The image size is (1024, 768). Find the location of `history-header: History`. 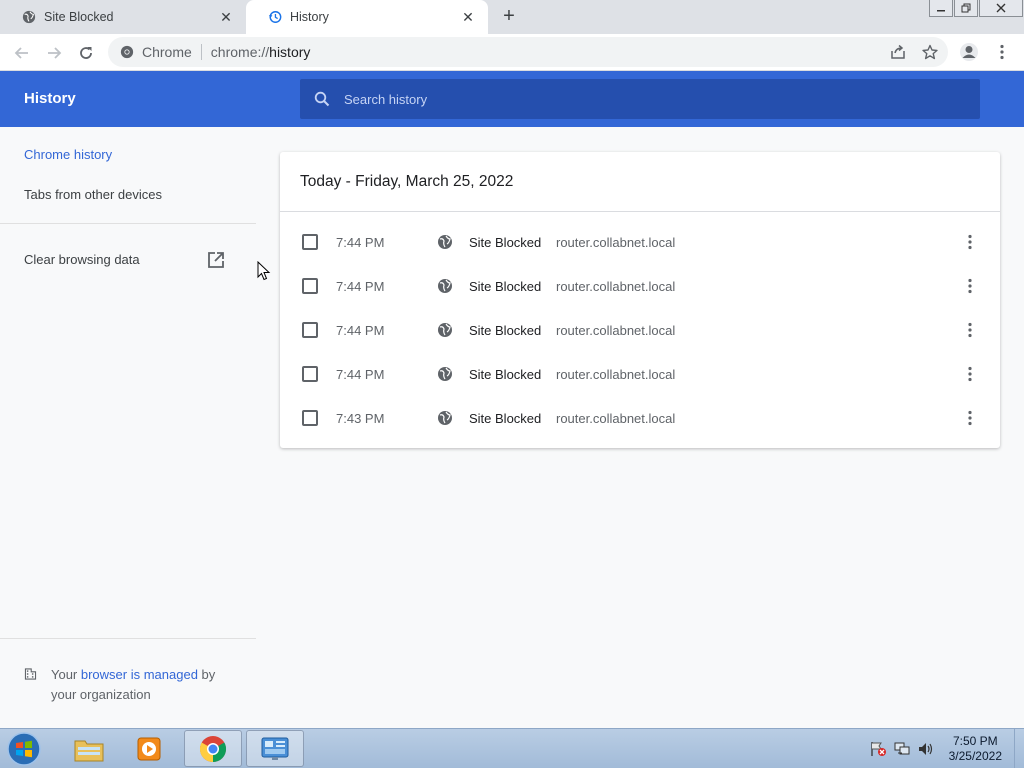

history-header: History is located at coordinates (512, 99).